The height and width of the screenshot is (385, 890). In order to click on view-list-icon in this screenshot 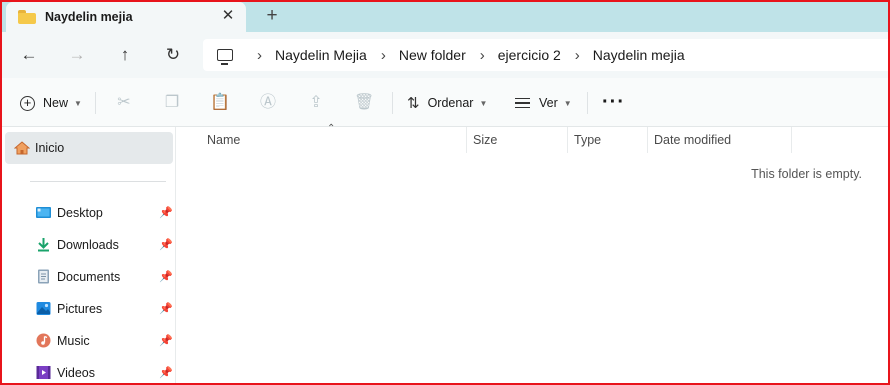, I will do `click(522, 103)`.